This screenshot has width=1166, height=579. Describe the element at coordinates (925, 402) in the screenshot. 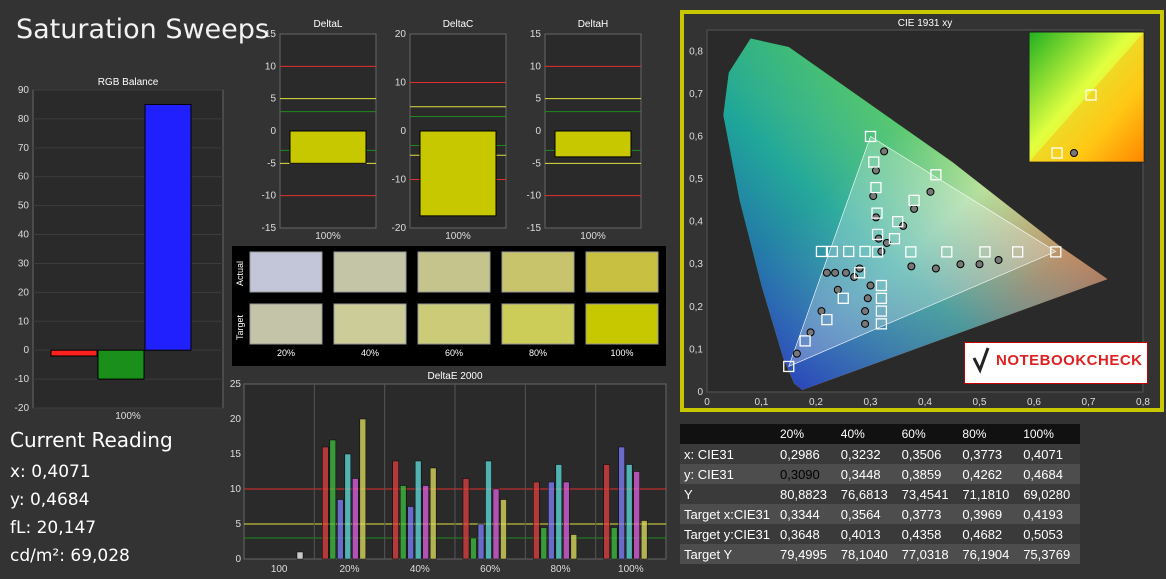

I see `x-tick-label: 0,4` at that location.